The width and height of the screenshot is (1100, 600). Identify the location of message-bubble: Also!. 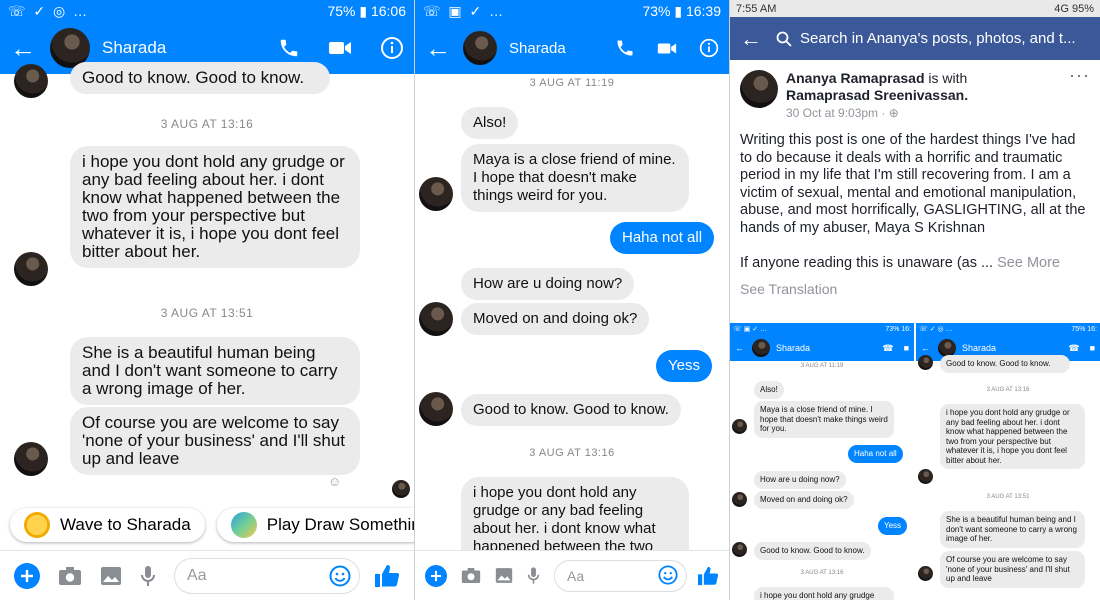
(490, 123).